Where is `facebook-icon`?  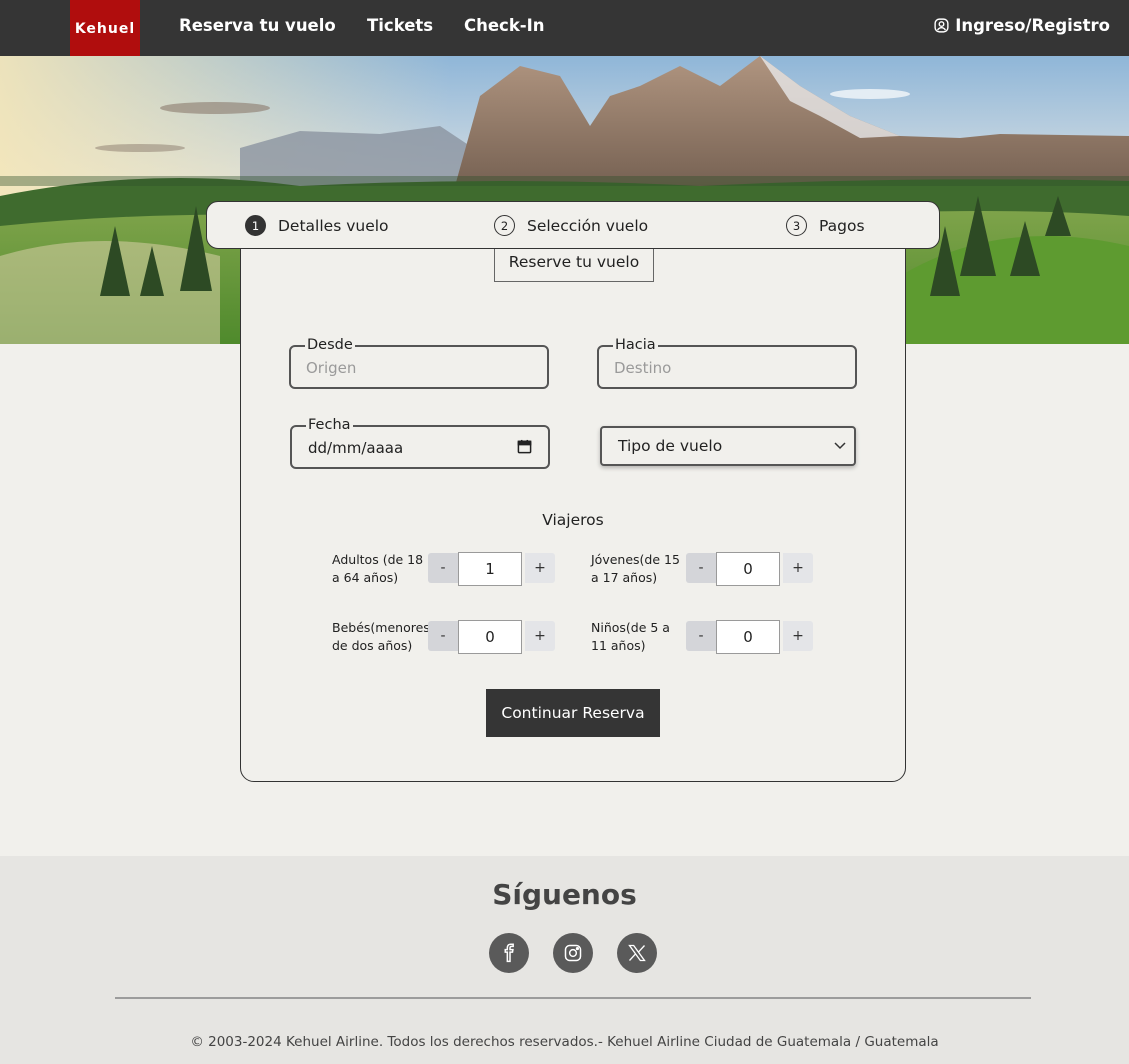 facebook-icon is located at coordinates (509, 953).